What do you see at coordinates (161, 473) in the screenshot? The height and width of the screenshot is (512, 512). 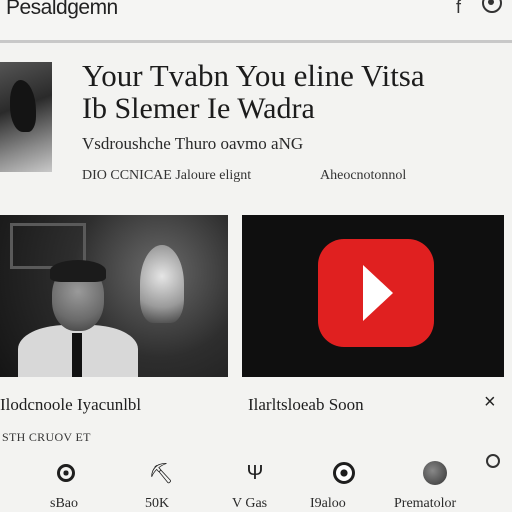 I see `tool-icon: ⛏` at bounding box center [161, 473].